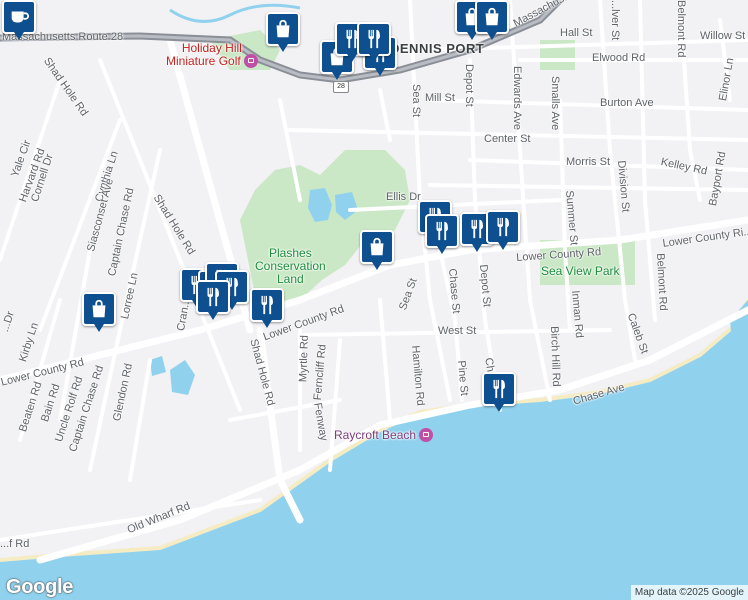  Describe the element at coordinates (341, 87) in the screenshot. I see `route-28-shield: 28` at that location.